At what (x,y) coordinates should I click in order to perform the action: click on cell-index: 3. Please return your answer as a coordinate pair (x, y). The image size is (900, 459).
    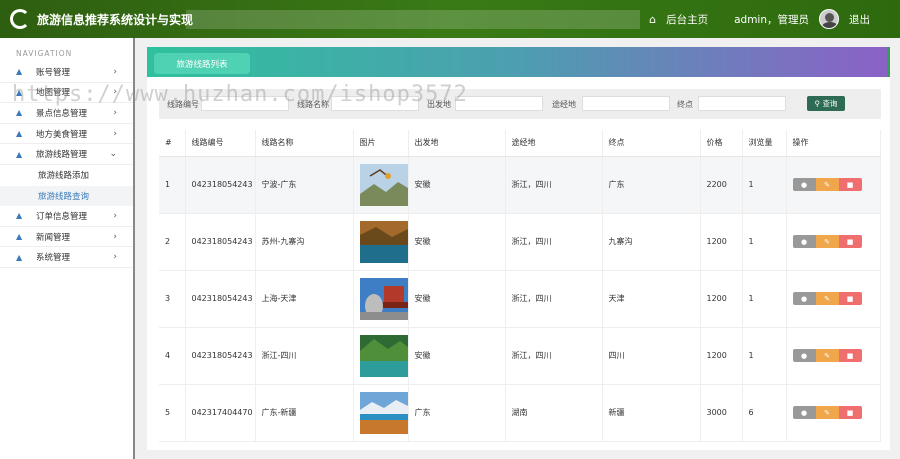
    Looking at the image, I should click on (172, 299).